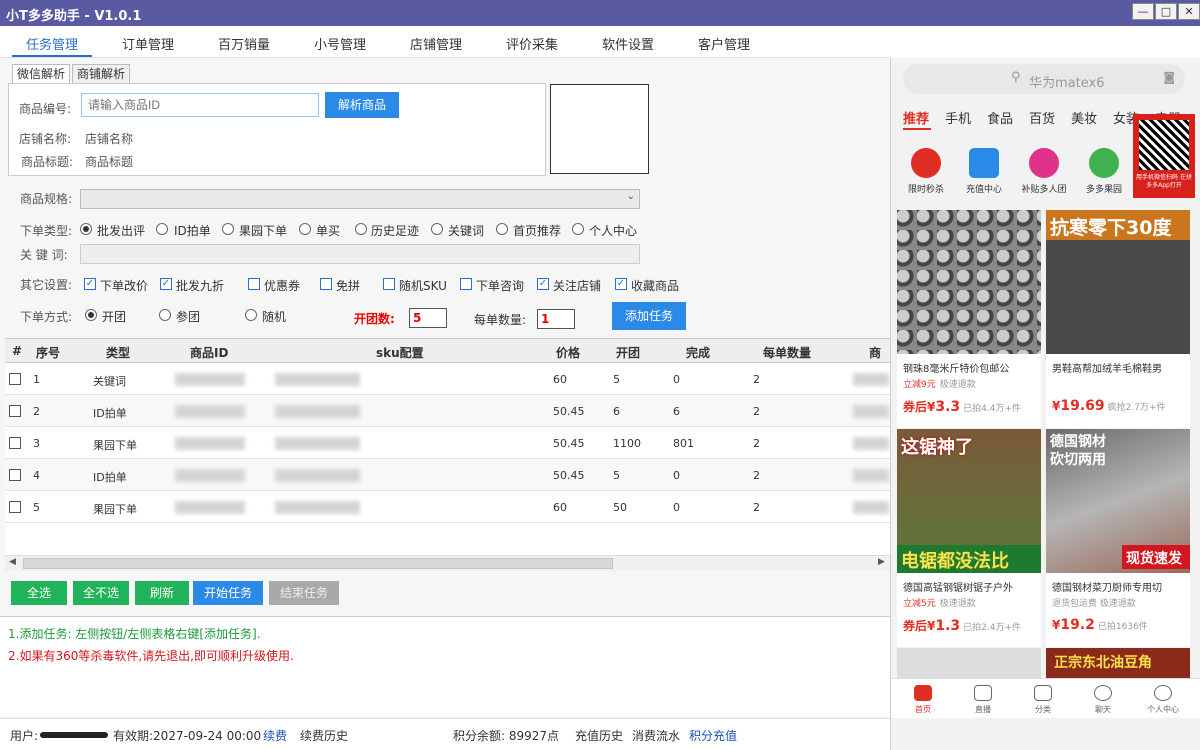 The height and width of the screenshot is (750, 1200). Describe the element at coordinates (916, 117) in the screenshot. I see `category-recommend: 推荐` at that location.